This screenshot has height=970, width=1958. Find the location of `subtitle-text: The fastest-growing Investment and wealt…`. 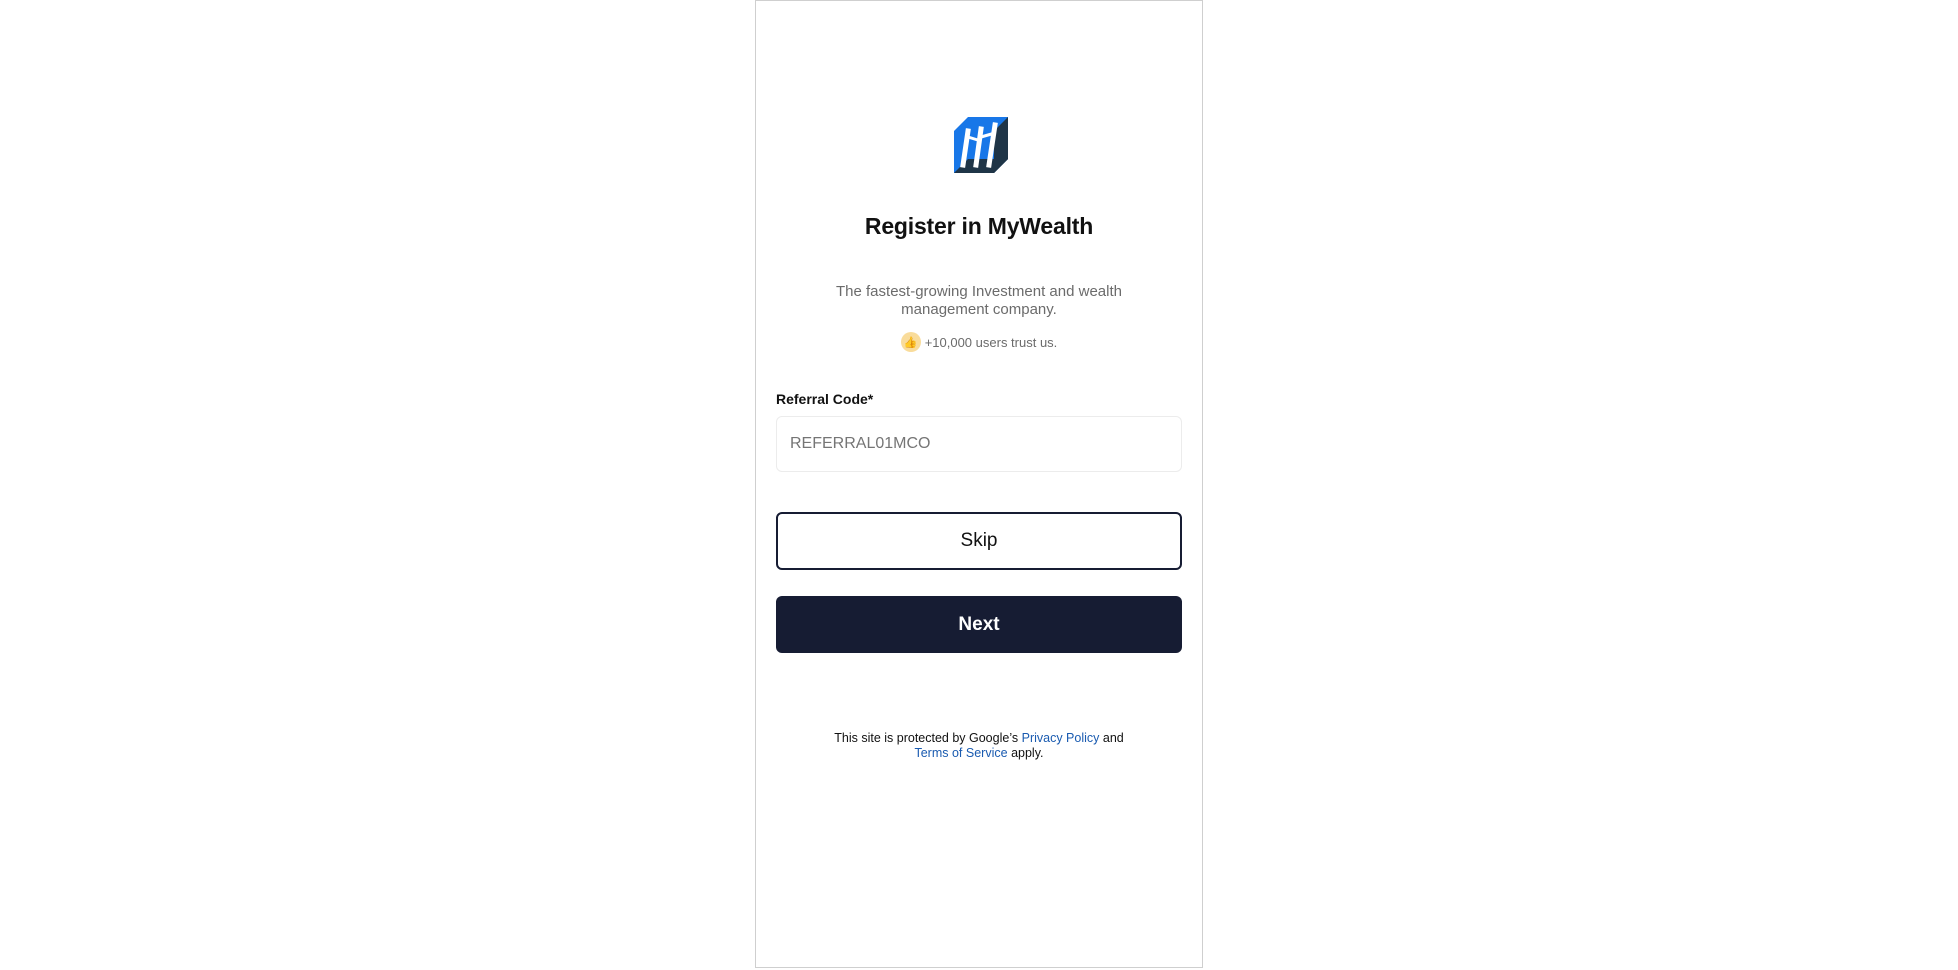

subtitle-text: The fastest-growing Investment and wealt… is located at coordinates (979, 300).